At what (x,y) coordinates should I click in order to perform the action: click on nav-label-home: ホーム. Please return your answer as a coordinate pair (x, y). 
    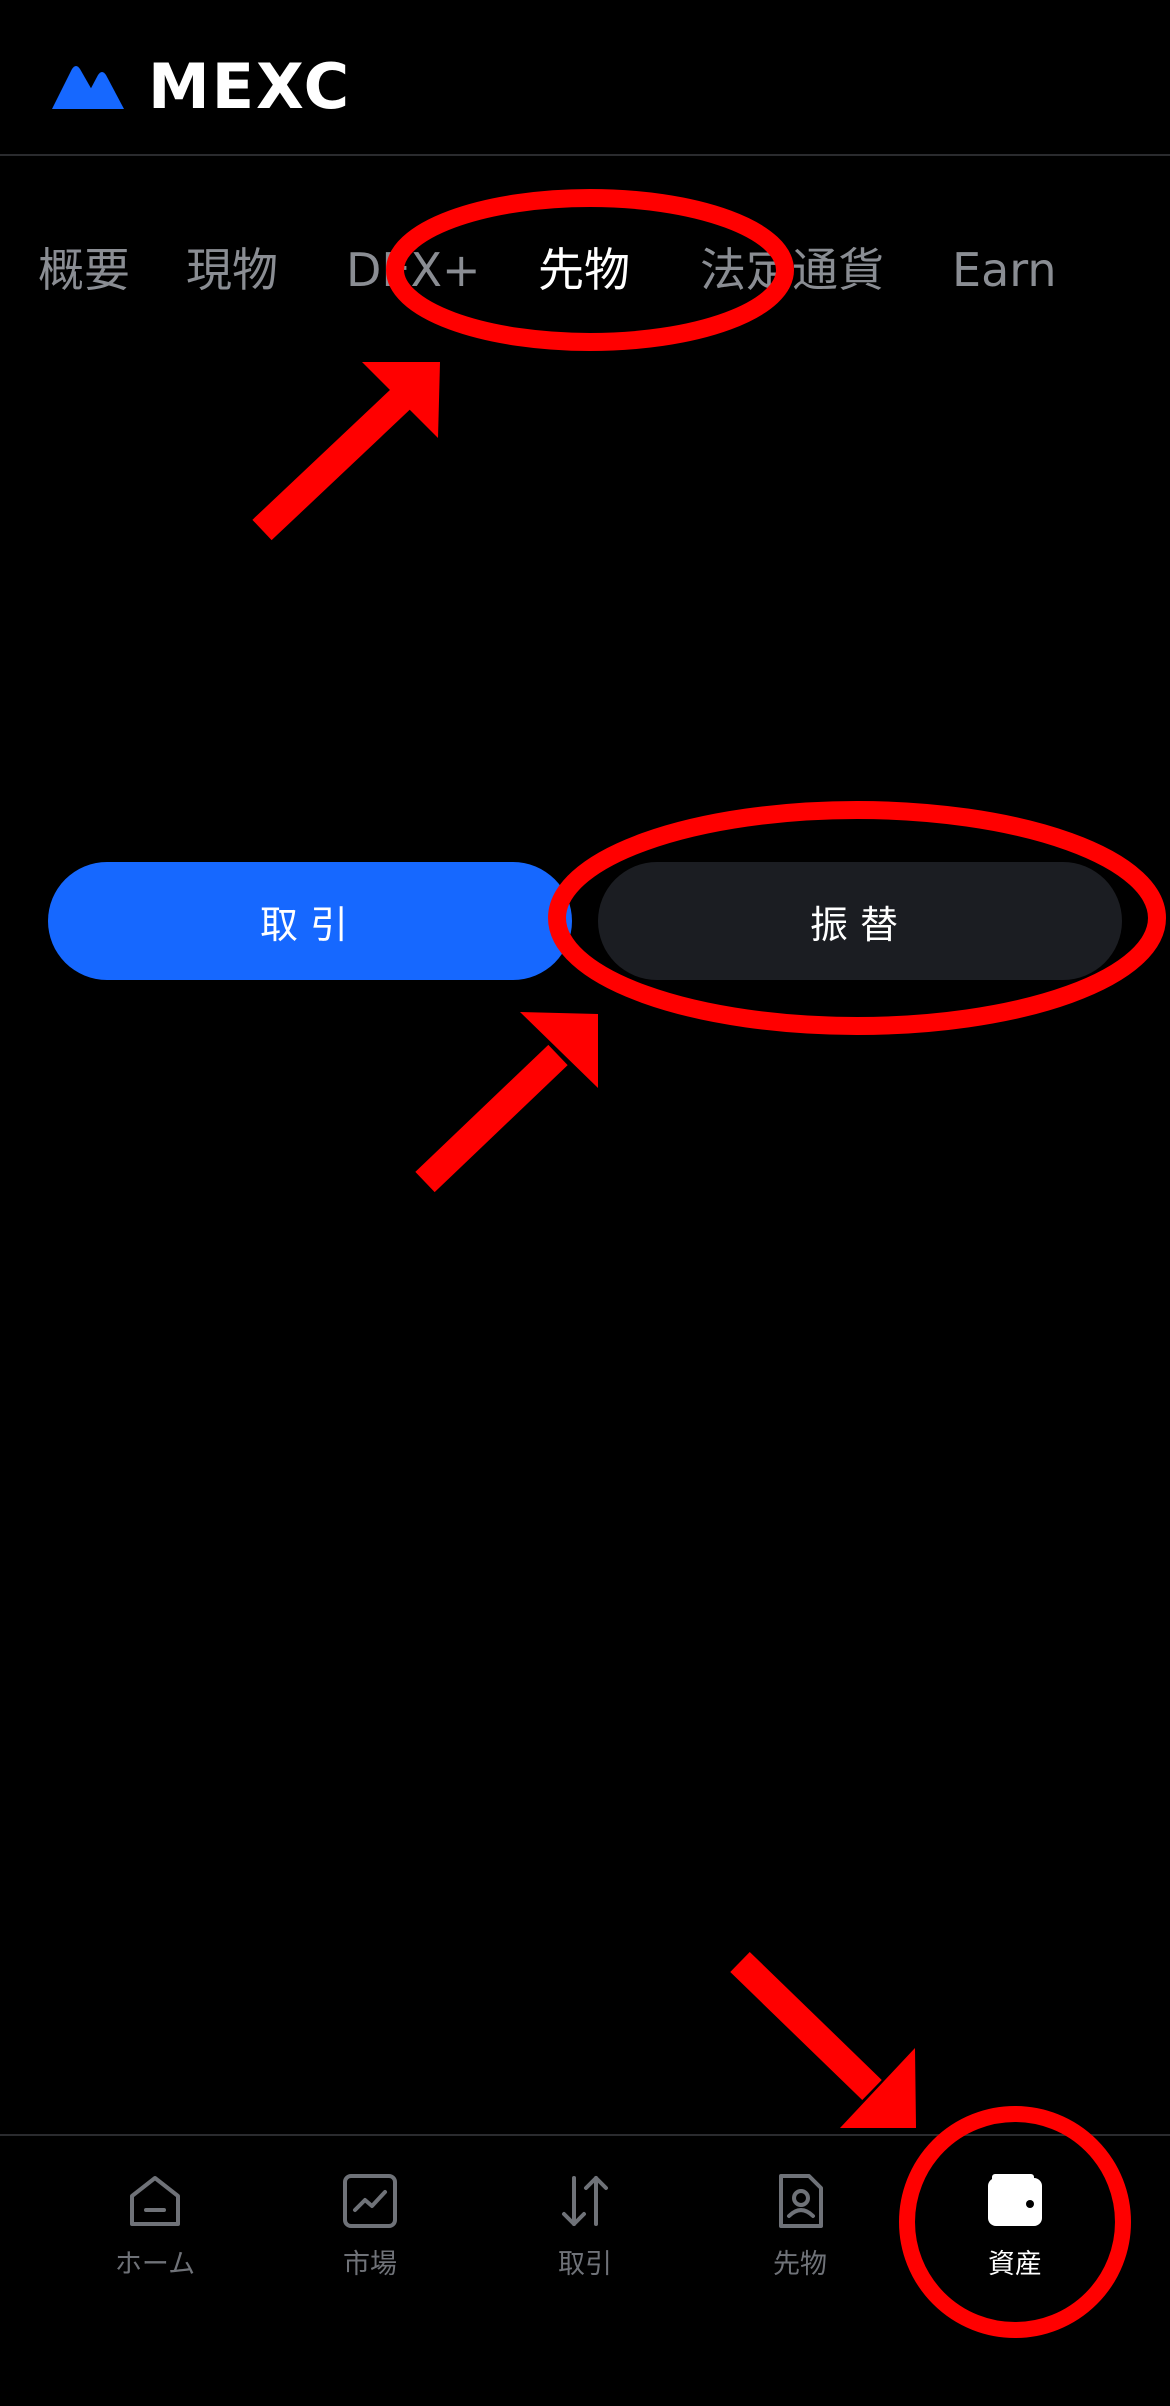
    Looking at the image, I should click on (155, 2264).